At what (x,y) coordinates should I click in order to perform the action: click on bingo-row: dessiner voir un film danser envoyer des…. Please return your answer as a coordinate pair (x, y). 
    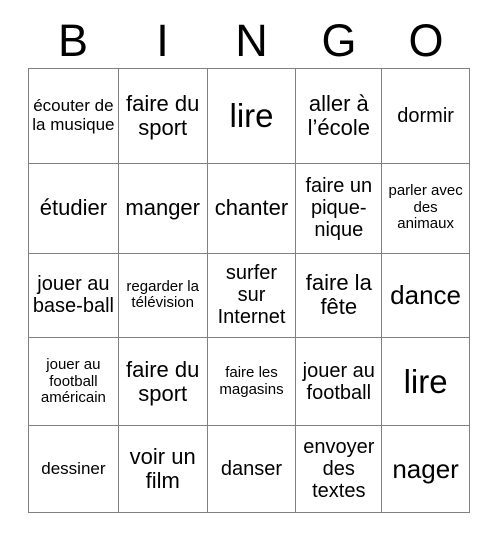
    Looking at the image, I should click on (249, 469).